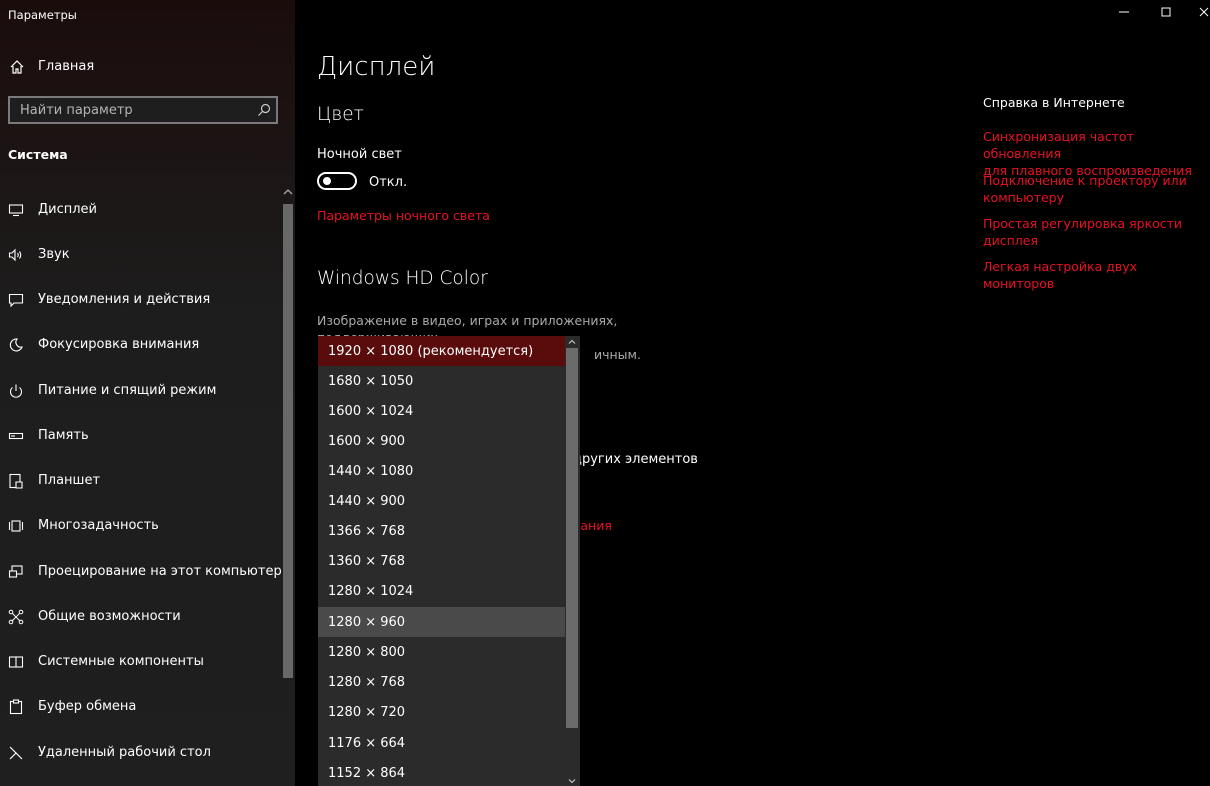 This screenshot has height=786, width=1210. Describe the element at coordinates (337, 181) in the screenshot. I see `night-light-toggle` at that location.